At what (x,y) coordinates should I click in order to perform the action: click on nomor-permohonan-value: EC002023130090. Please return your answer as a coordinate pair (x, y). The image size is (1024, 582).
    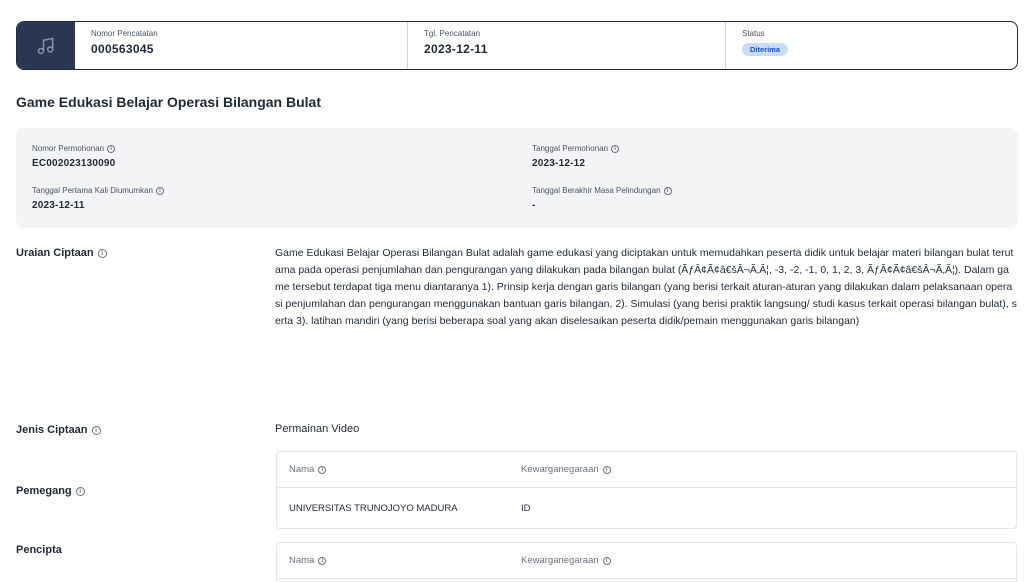
    Looking at the image, I should click on (74, 163).